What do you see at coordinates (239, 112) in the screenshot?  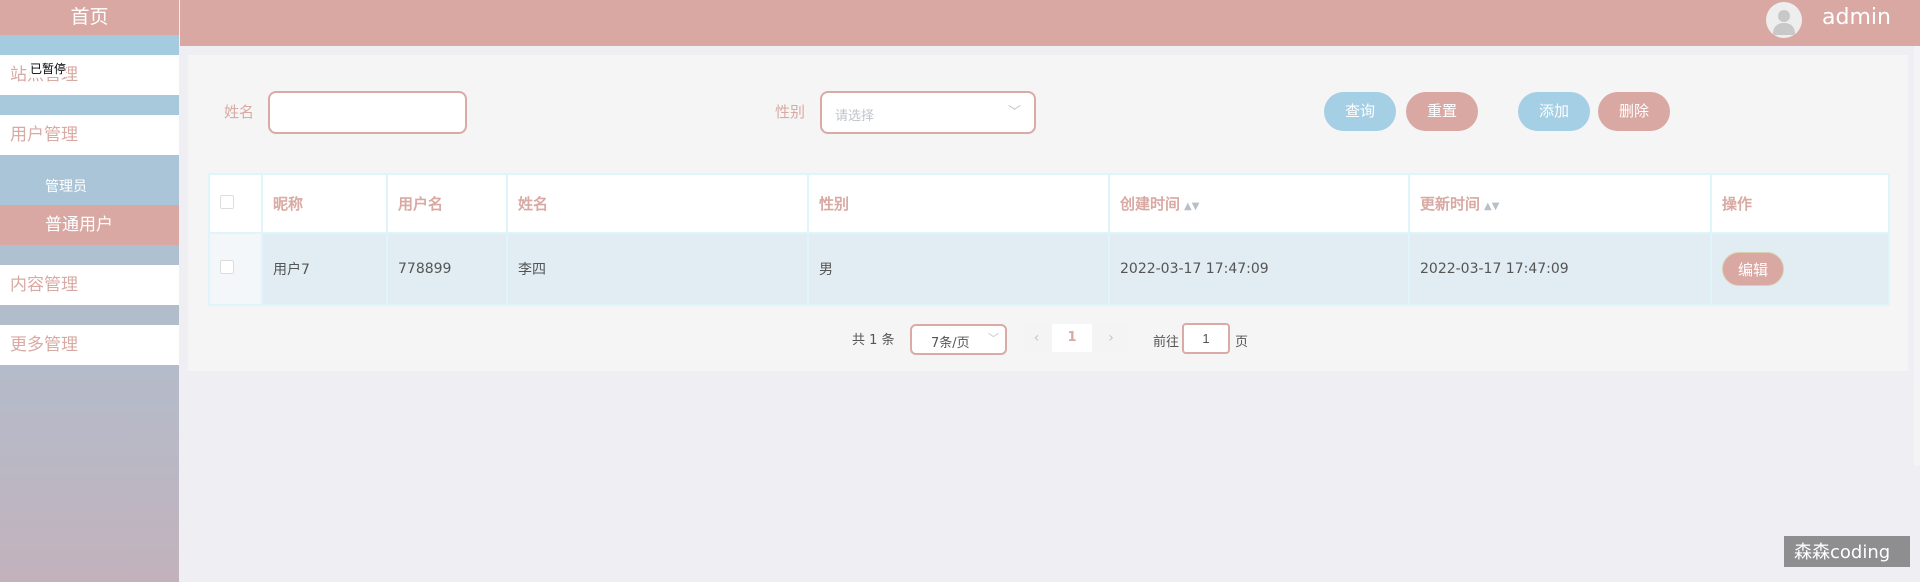 I see `name-label: 姓名` at bounding box center [239, 112].